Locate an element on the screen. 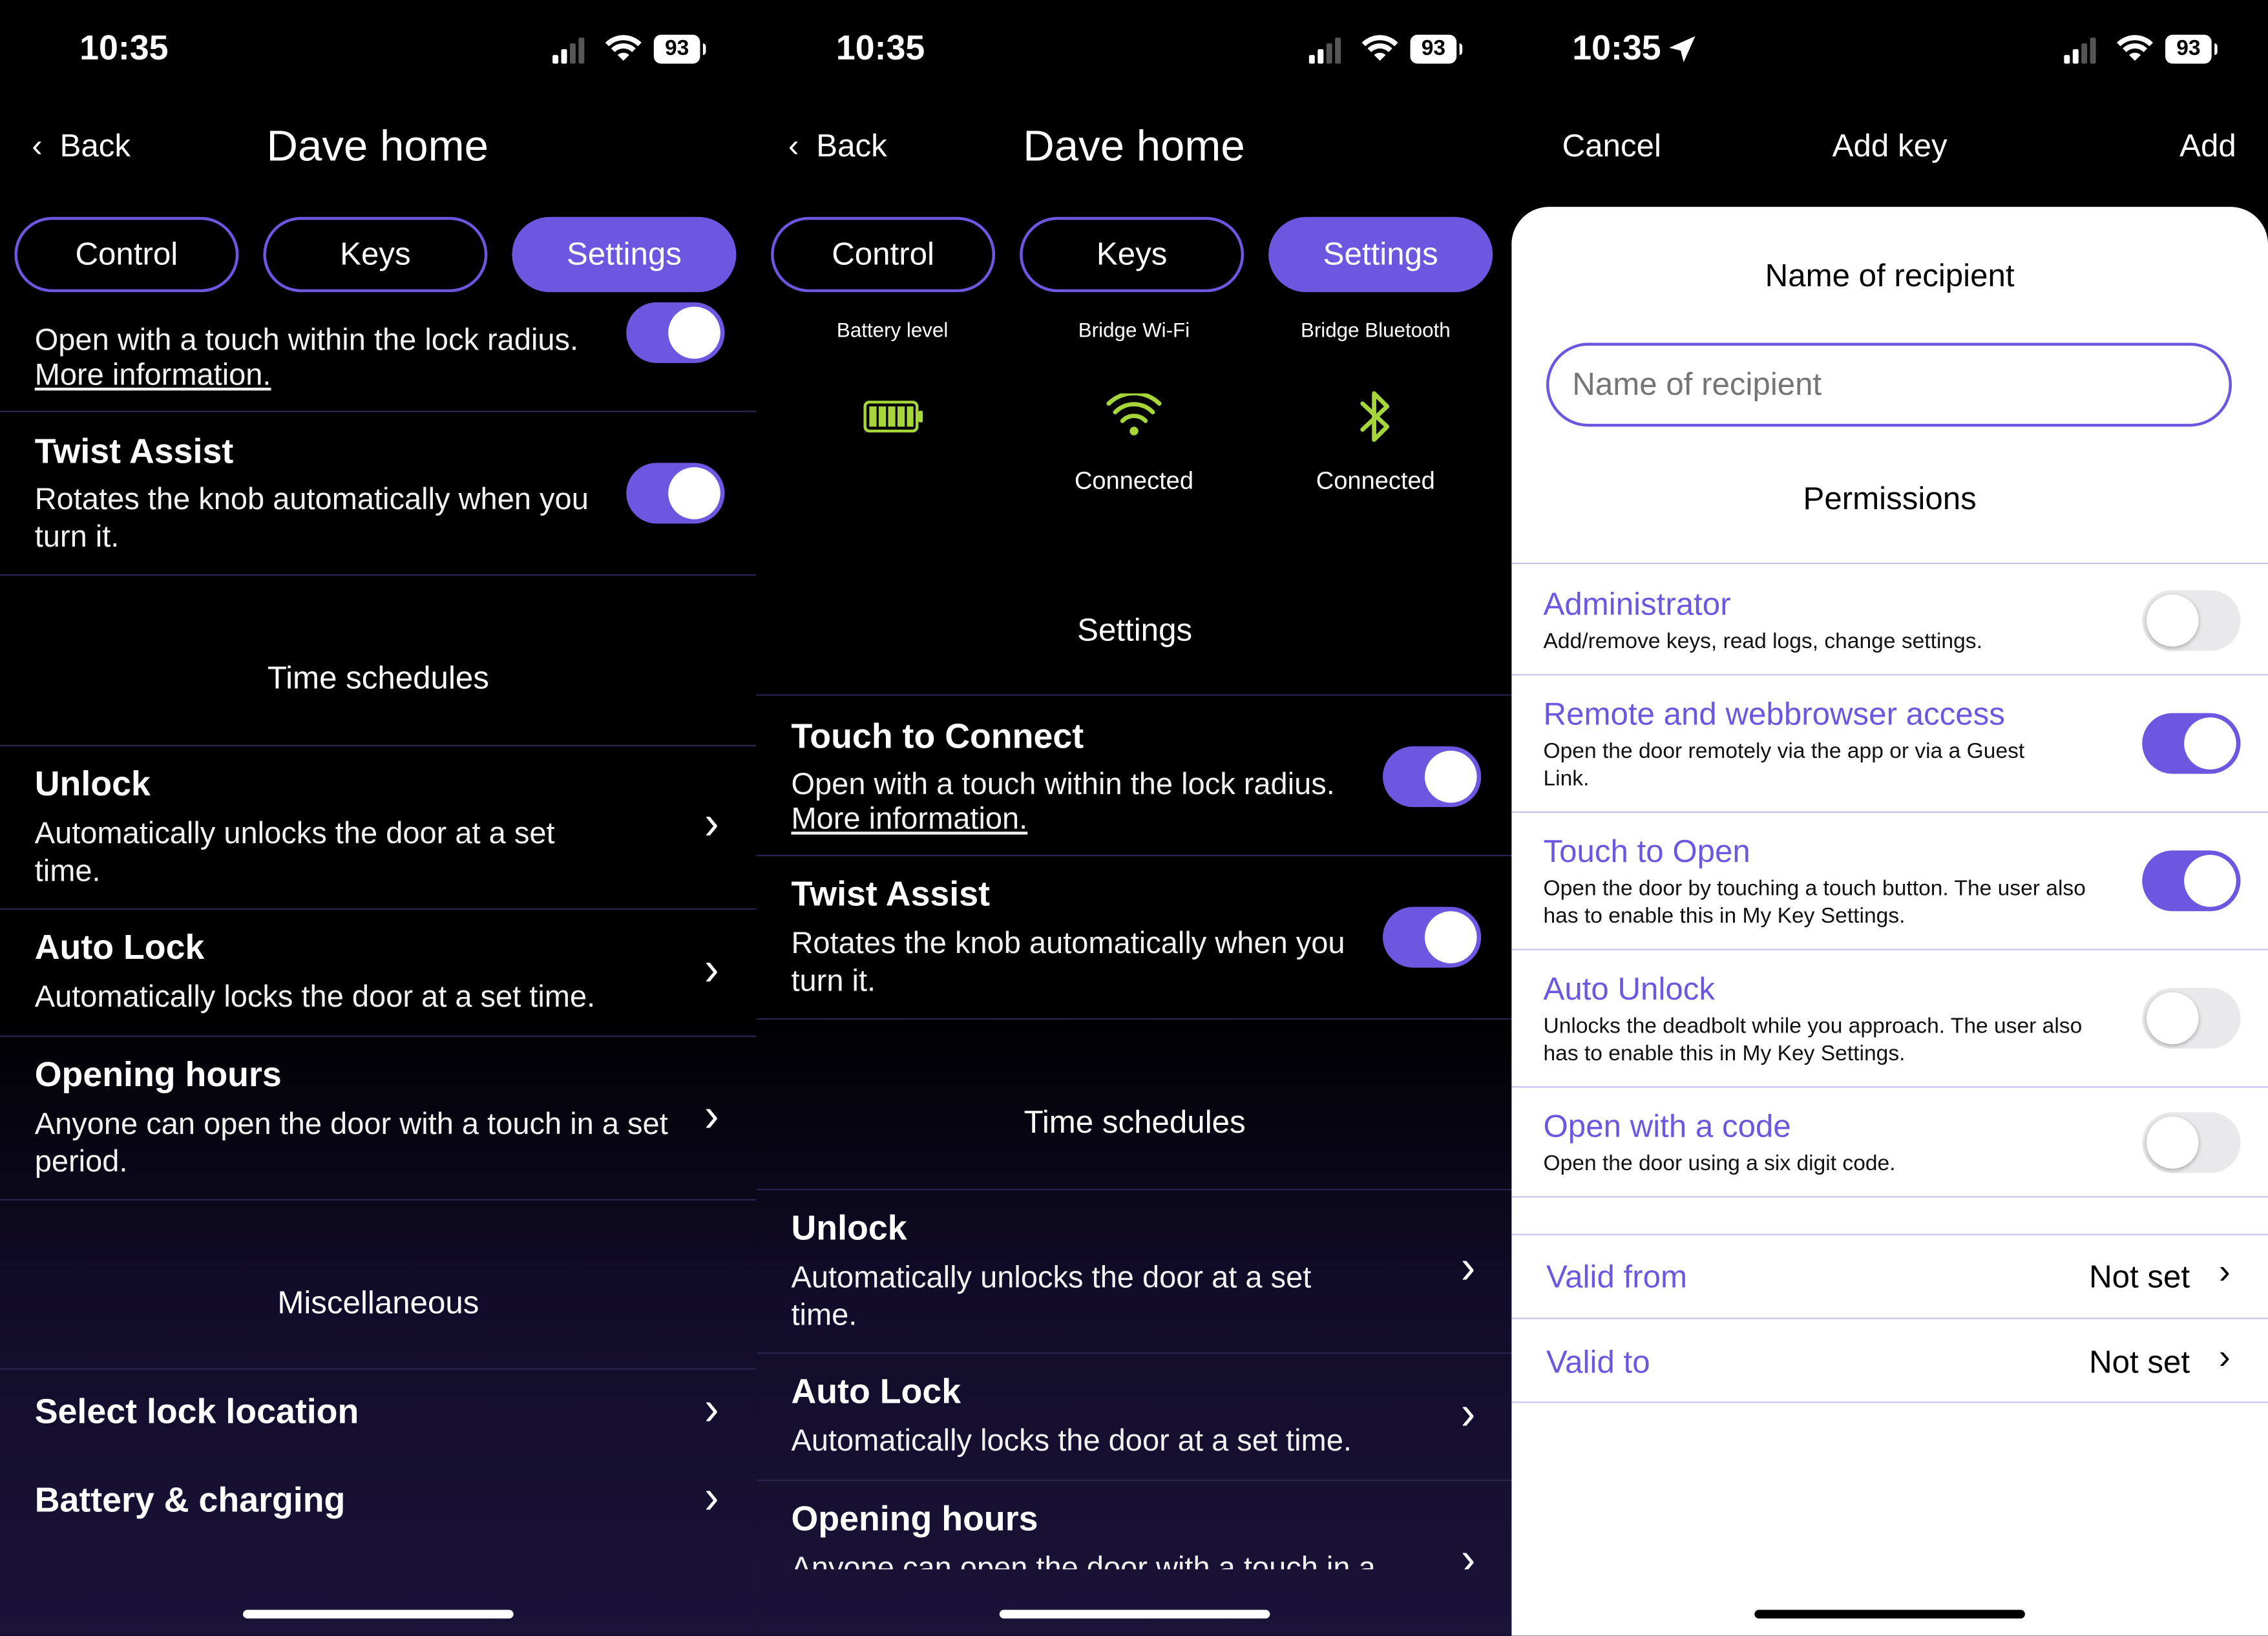 The height and width of the screenshot is (1636, 2268). remote-access-toggle is located at coordinates (2192, 744).